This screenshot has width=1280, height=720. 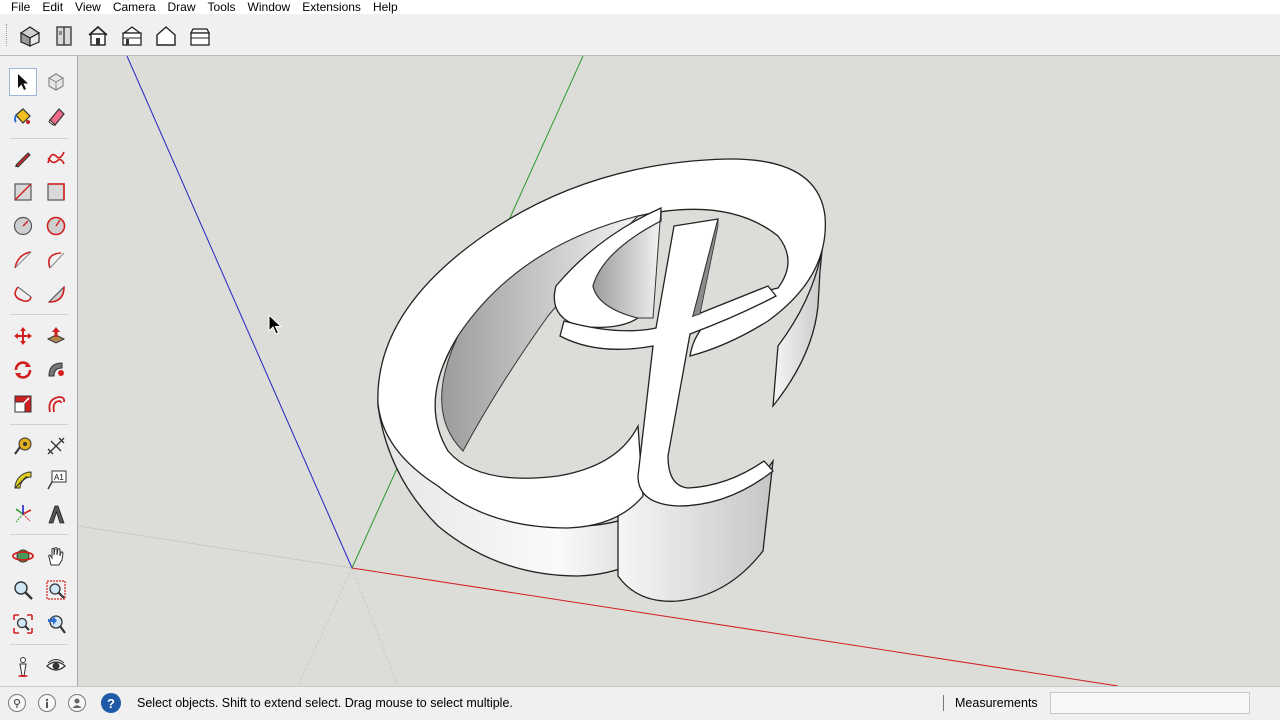 I want to click on pan-tool, so click(x=56, y=556).